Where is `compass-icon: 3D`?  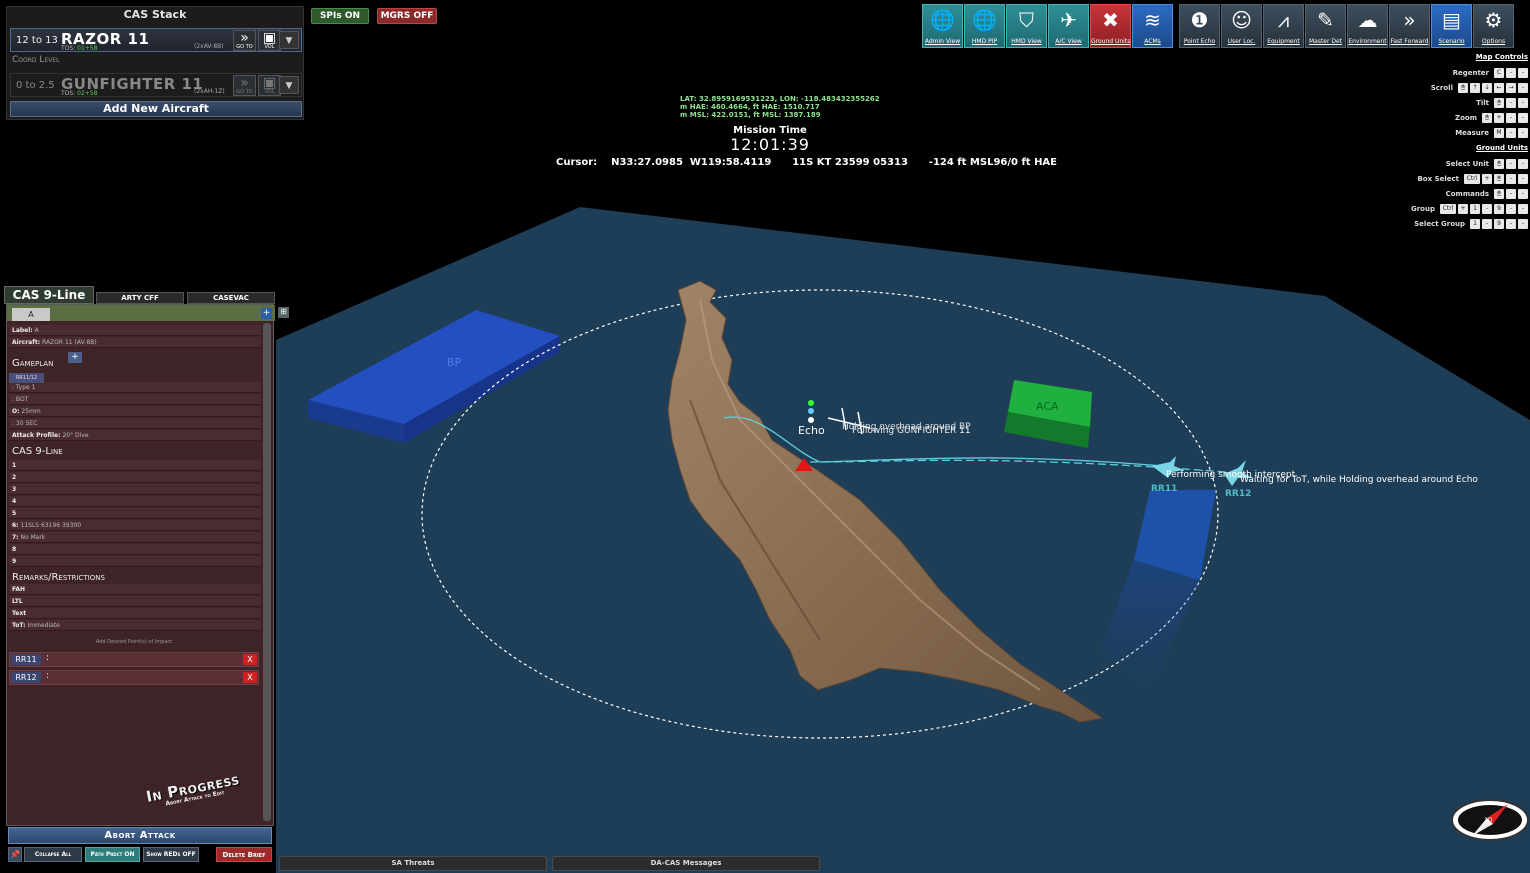
compass-icon: 3D is located at coordinates (1490, 820).